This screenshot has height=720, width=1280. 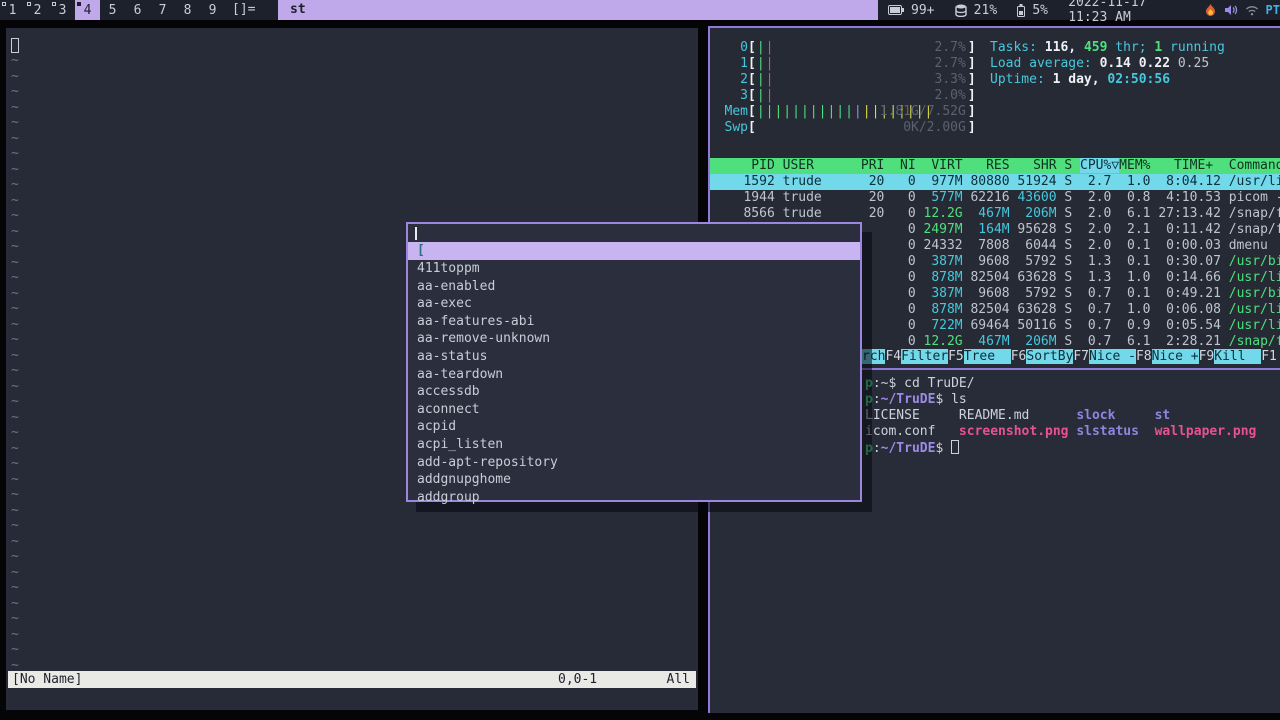 What do you see at coordinates (112, 10) in the screenshot?
I see `workspace-button-5: 5` at bounding box center [112, 10].